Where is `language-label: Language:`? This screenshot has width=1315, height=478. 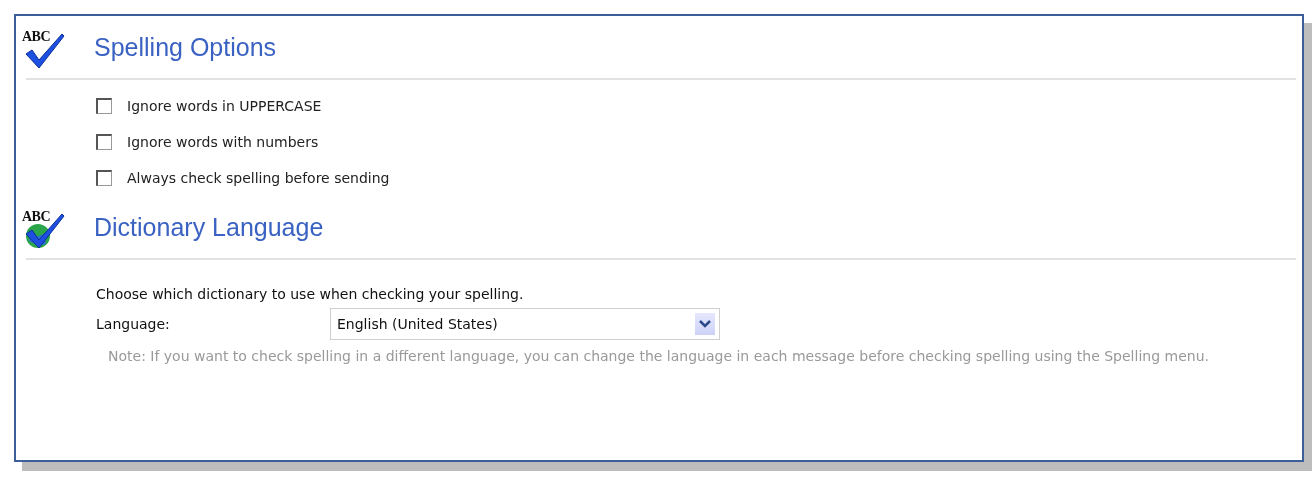
language-label: Language: is located at coordinates (133, 324).